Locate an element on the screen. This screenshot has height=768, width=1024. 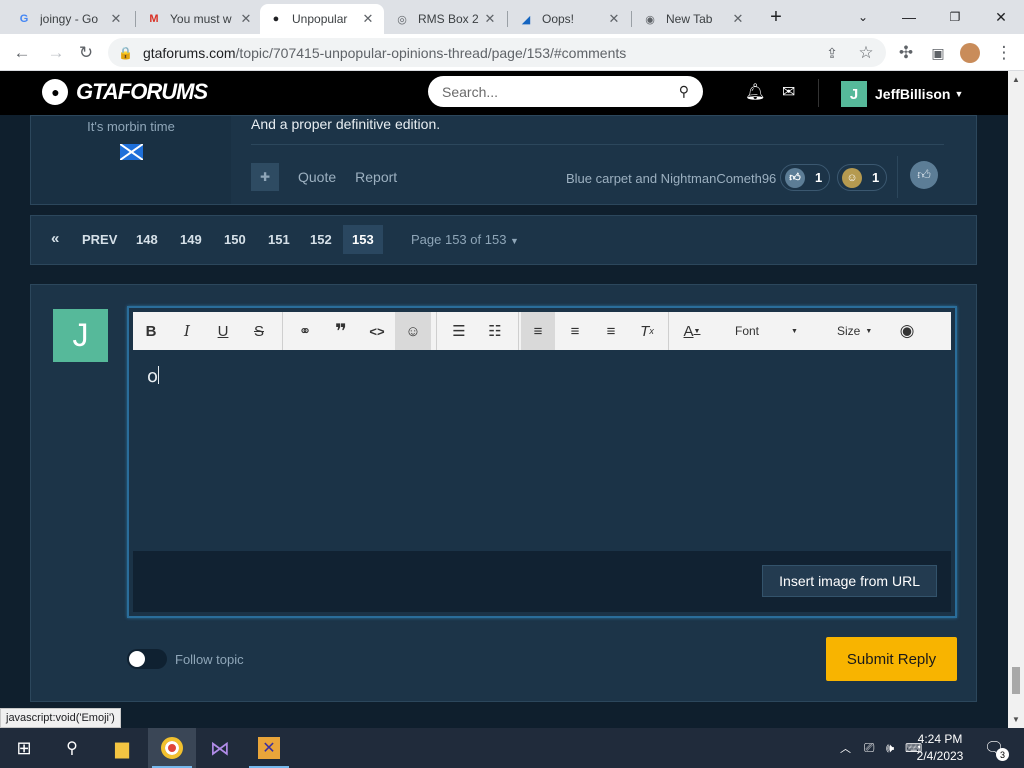
lock-icon: 🔒 is located at coordinates (125, 52).